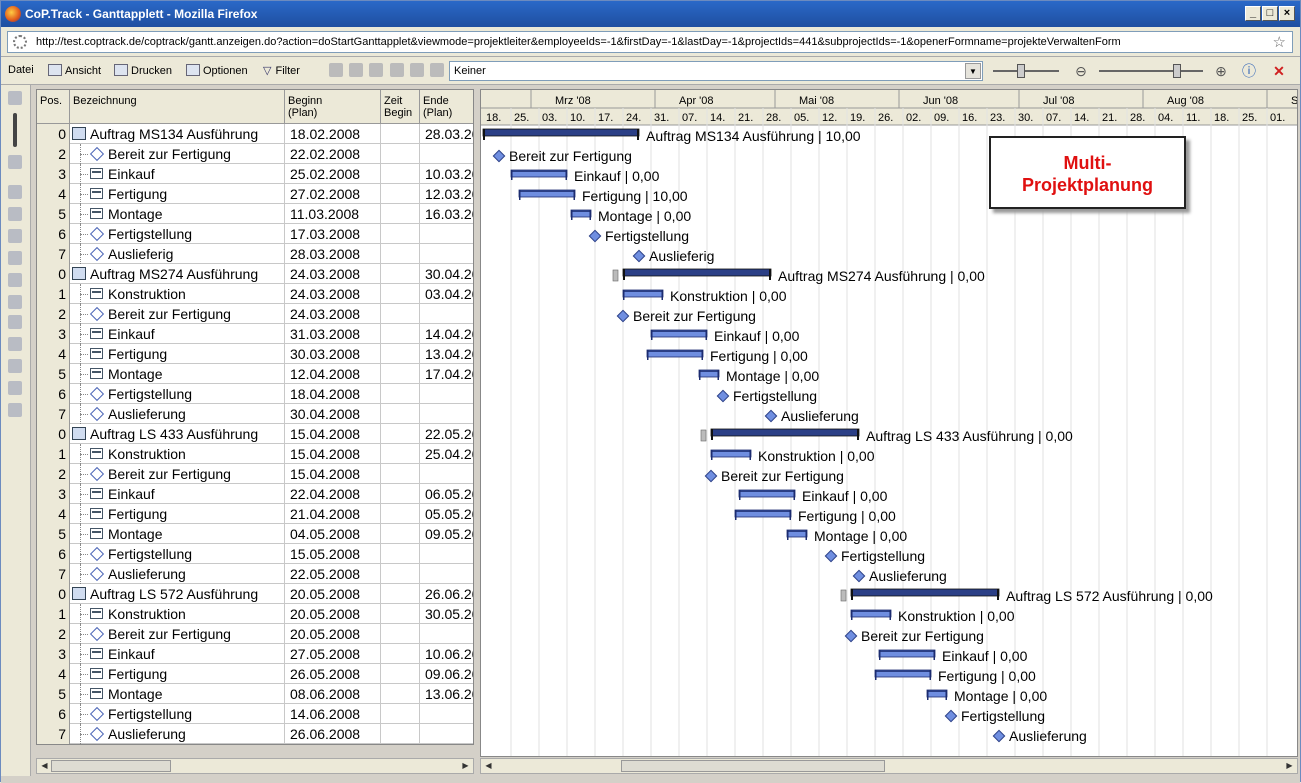 Image resolution: width=1301 pixels, height=783 pixels. Describe the element at coordinates (1151, 72) in the screenshot. I see `zoom-slider` at that location.